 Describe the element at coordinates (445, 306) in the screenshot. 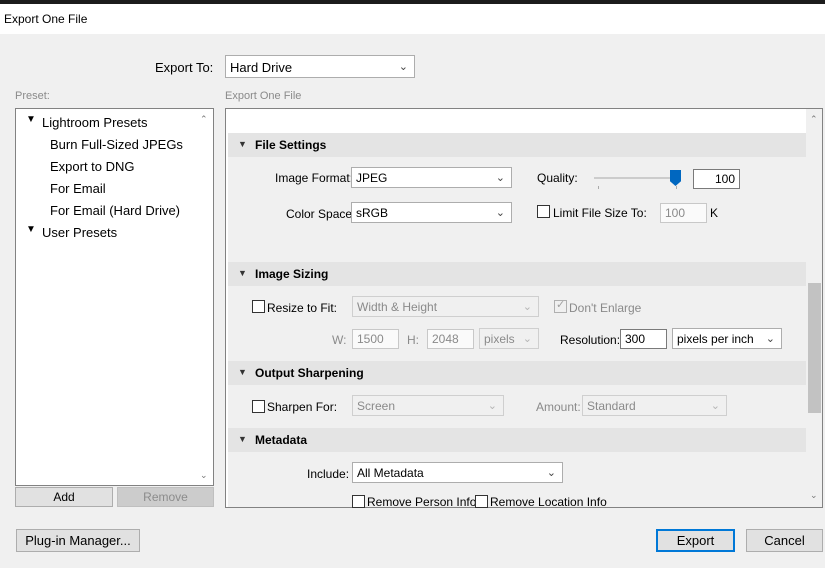

I see `resize-mode-select: Width & Height ⌄` at that location.